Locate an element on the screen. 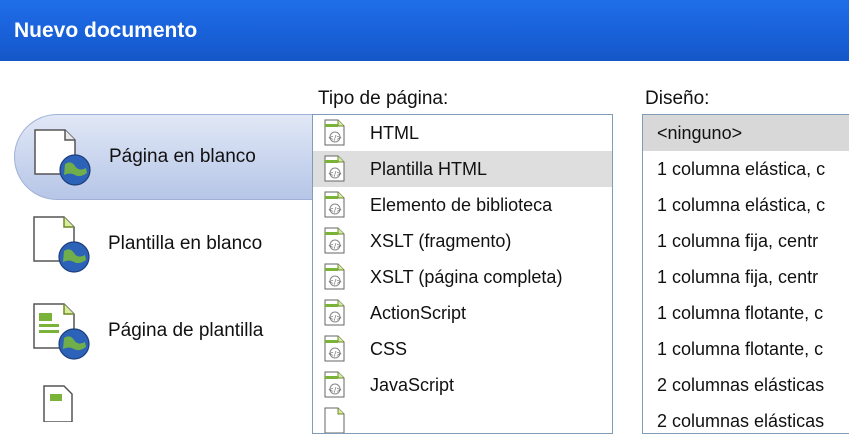 The width and height of the screenshot is (849, 434). blank-template-globe-icon is located at coordinates (61, 244).